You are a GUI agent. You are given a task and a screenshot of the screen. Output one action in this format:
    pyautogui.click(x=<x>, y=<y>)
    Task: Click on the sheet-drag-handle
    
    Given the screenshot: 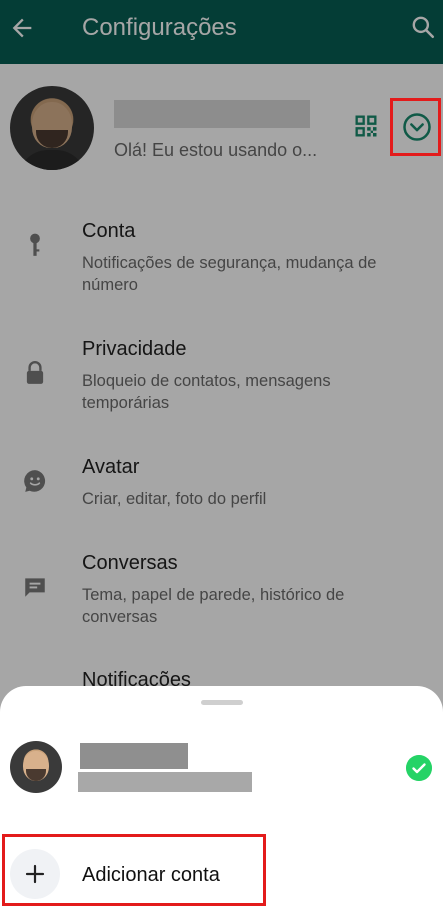 What is the action you would take?
    pyautogui.click(x=222, y=702)
    